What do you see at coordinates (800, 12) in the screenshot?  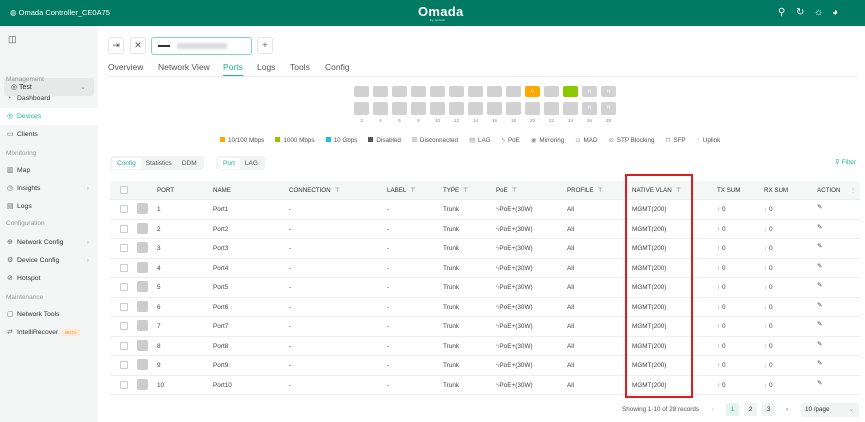 I see `refresh-icon: ↻` at bounding box center [800, 12].